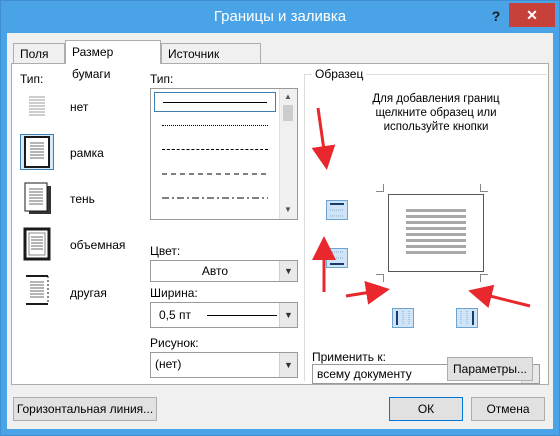  What do you see at coordinates (496, 16) in the screenshot?
I see `help-button: ?` at bounding box center [496, 16].